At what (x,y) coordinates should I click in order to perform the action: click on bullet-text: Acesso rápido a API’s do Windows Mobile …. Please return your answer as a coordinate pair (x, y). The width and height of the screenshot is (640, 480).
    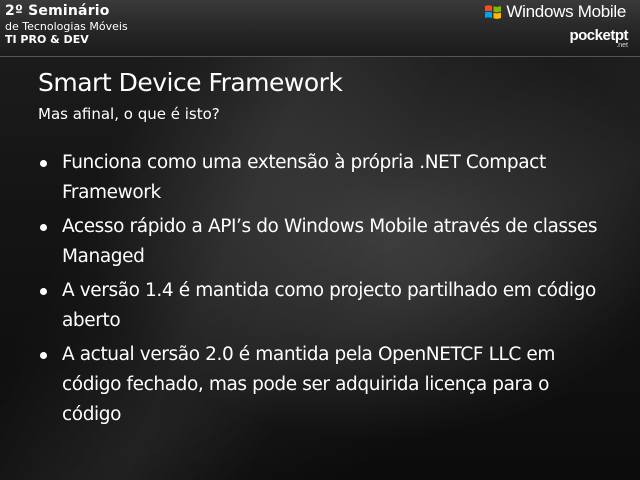
    Looking at the image, I should click on (330, 241).